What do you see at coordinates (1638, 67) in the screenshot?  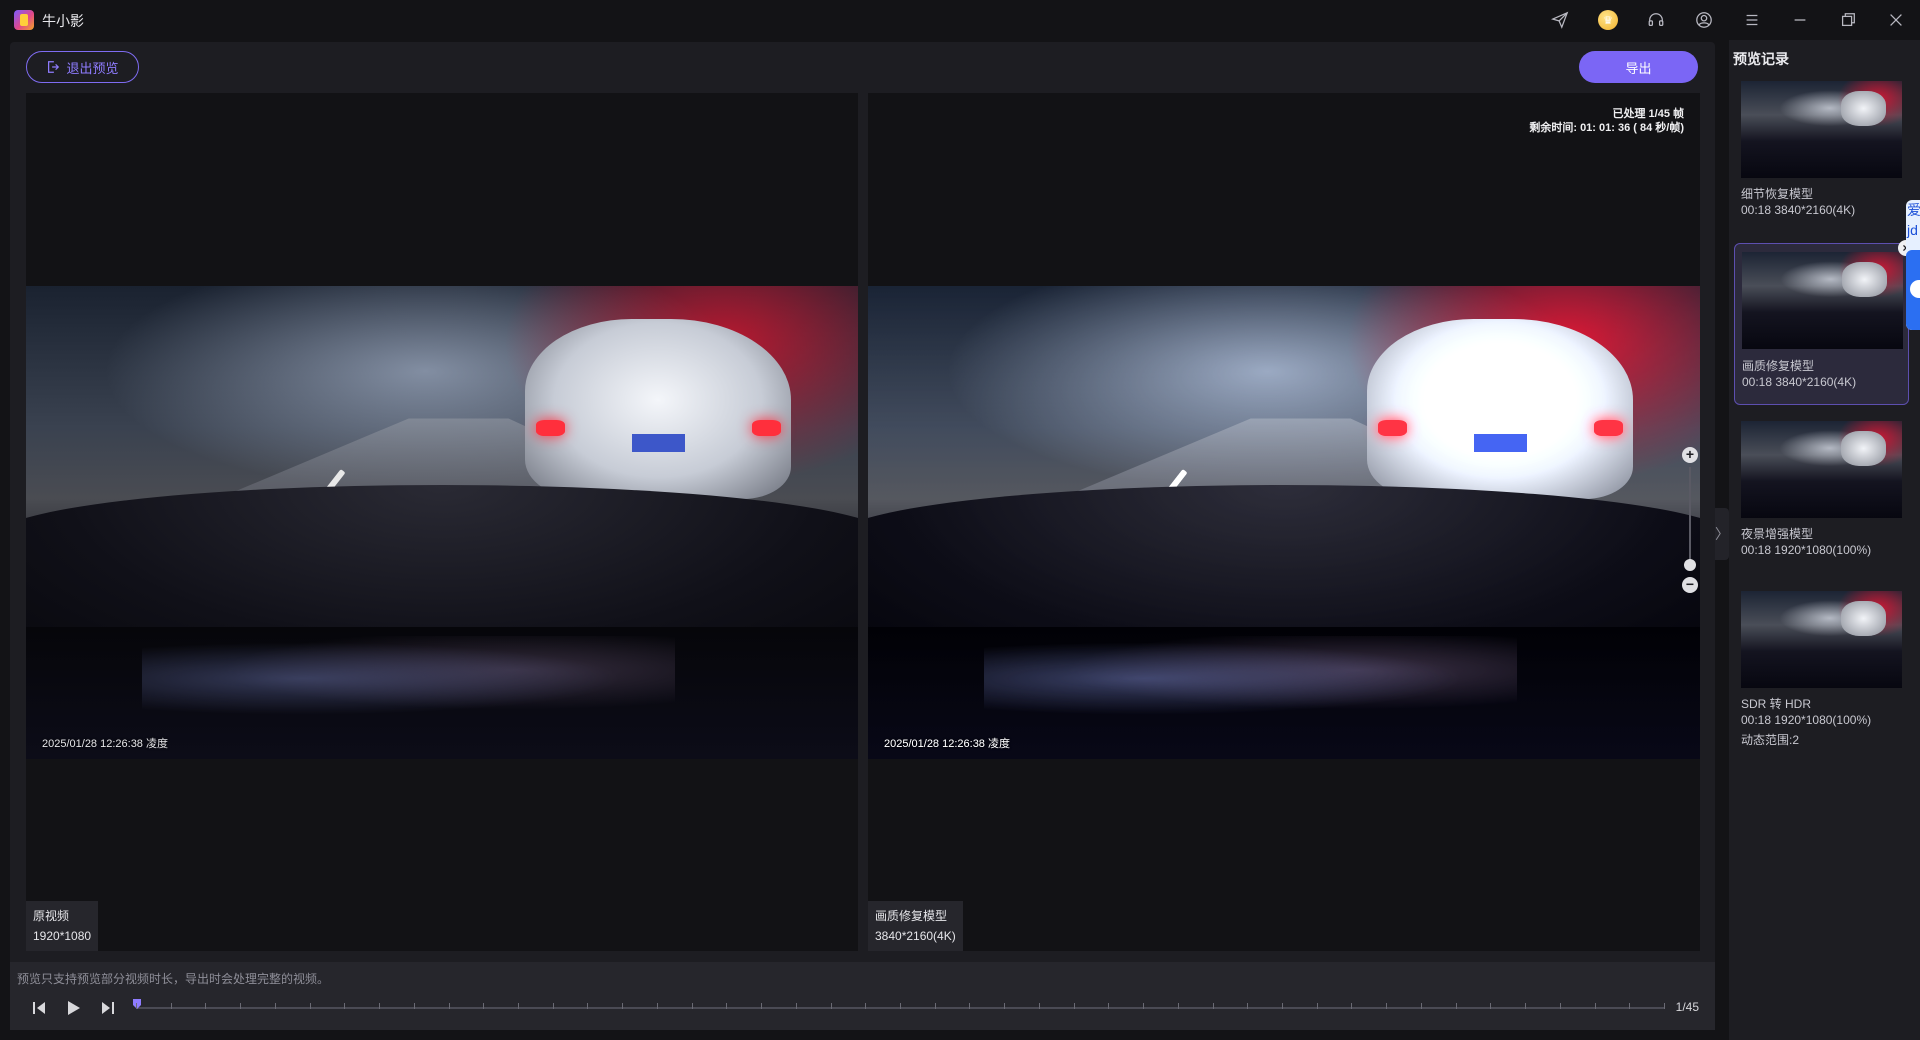 I see `export-button: 导出` at bounding box center [1638, 67].